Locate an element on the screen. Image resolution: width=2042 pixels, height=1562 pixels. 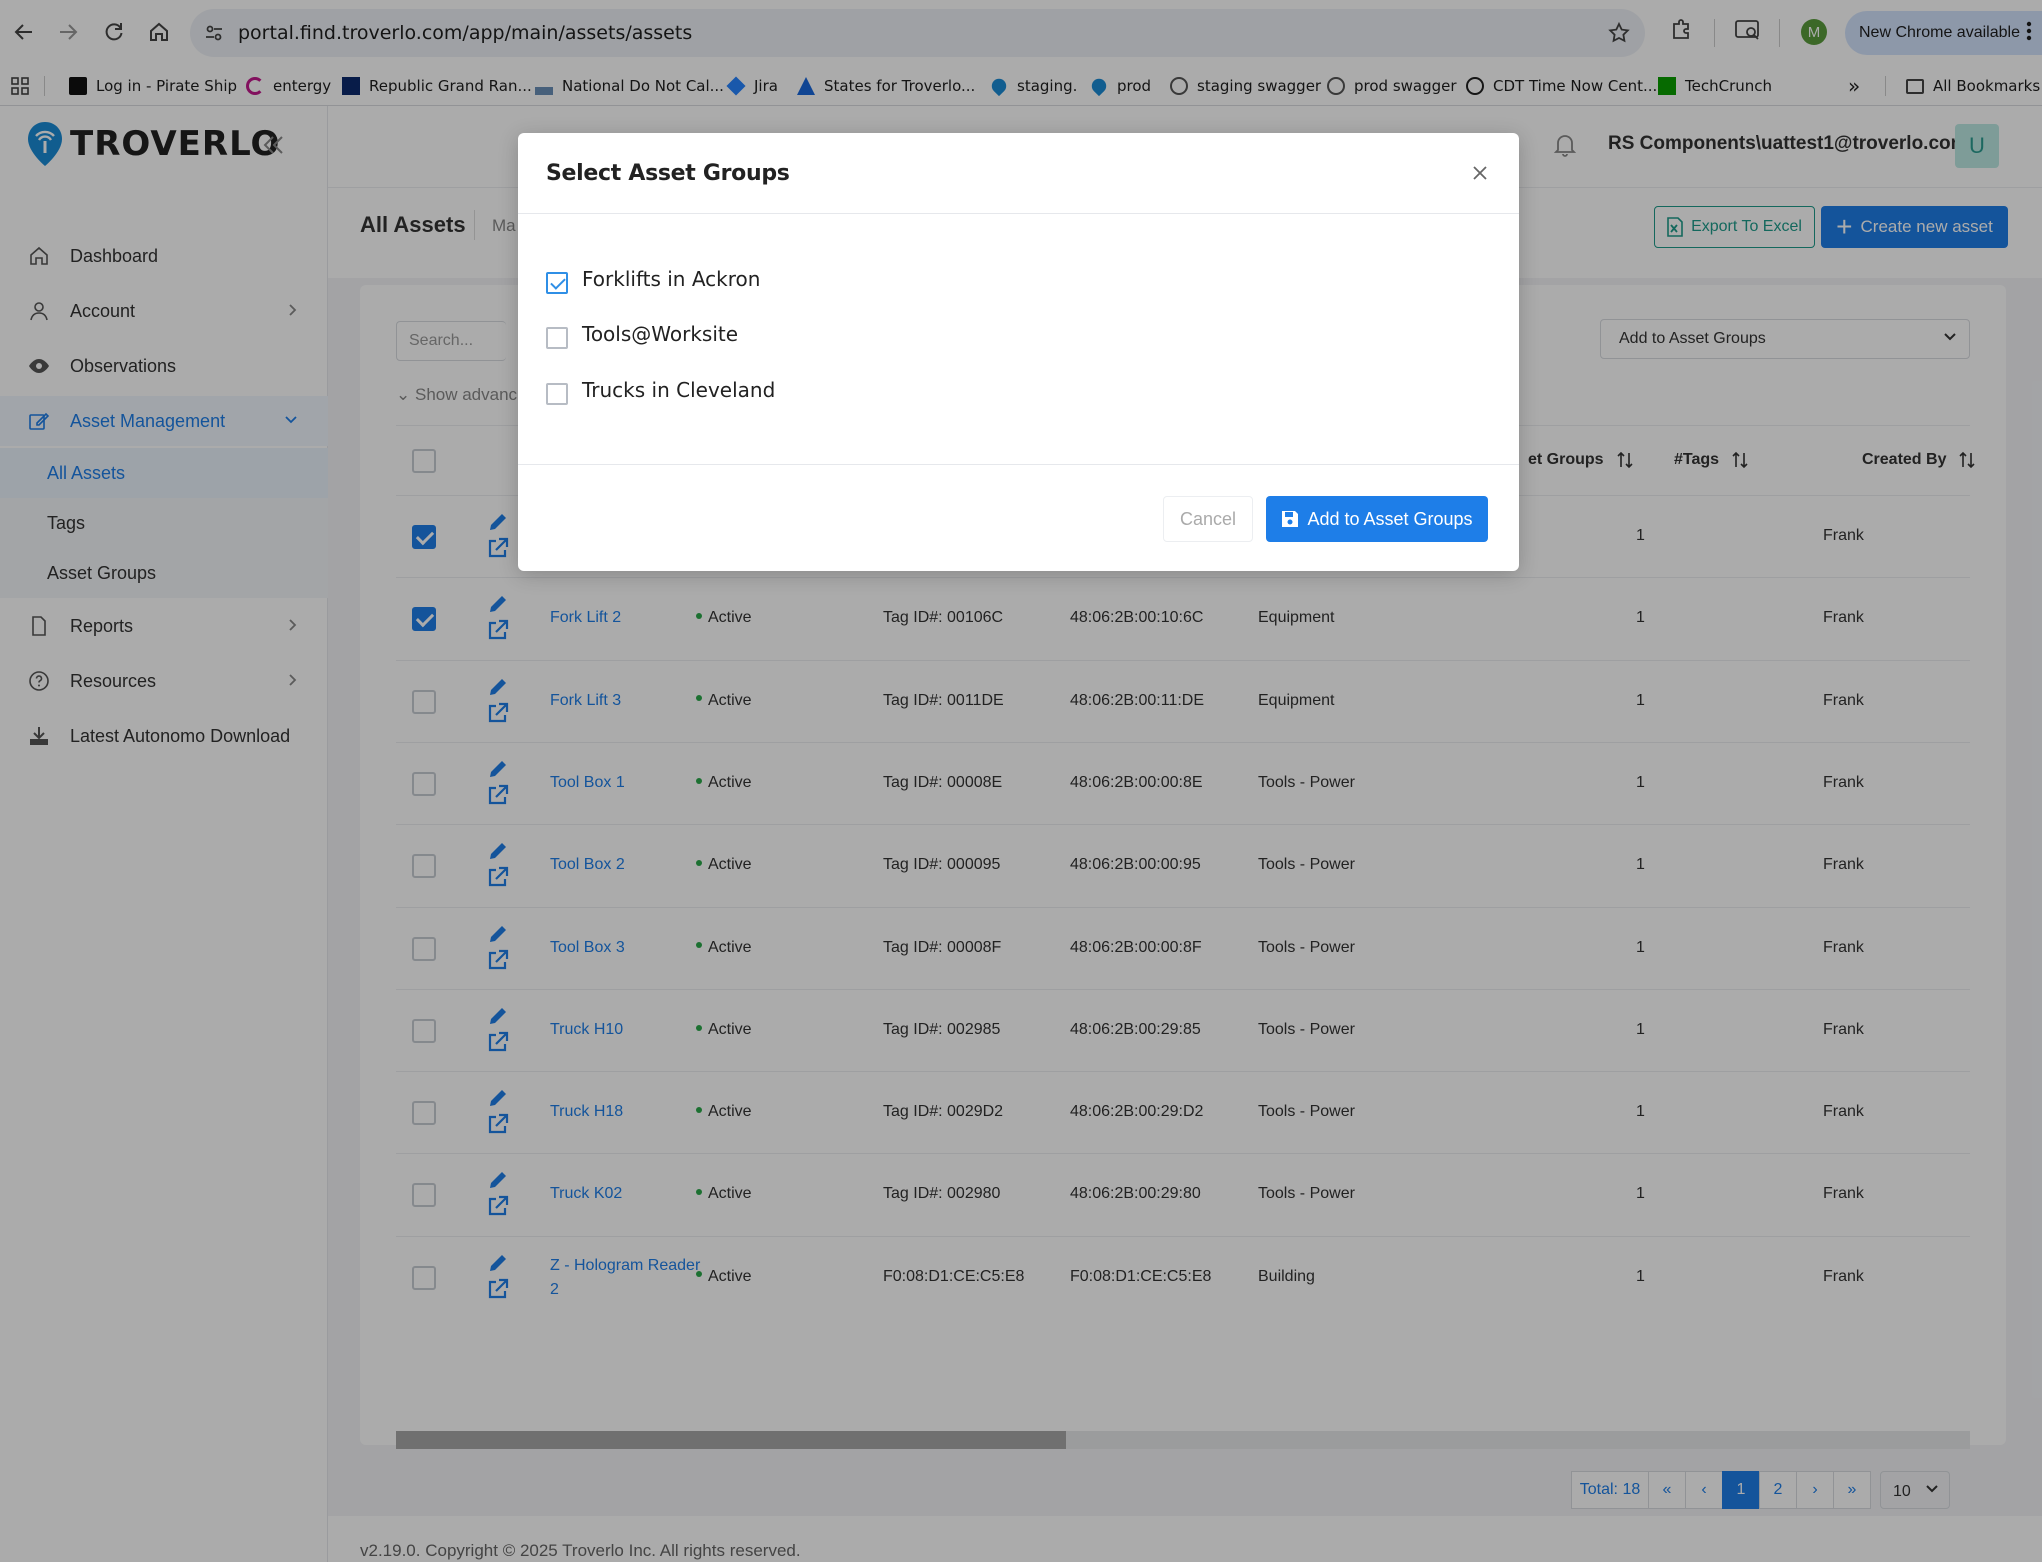
asset-group-option-trucks: Trucks in Cleveland is located at coordinates (660, 390).